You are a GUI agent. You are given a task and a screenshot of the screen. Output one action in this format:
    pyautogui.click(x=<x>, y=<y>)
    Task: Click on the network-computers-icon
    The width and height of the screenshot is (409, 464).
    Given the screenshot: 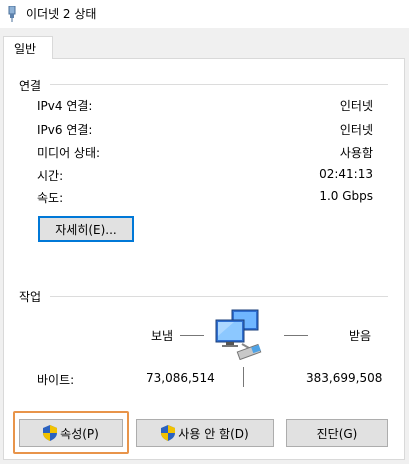 What is the action you would take?
    pyautogui.click(x=238, y=334)
    